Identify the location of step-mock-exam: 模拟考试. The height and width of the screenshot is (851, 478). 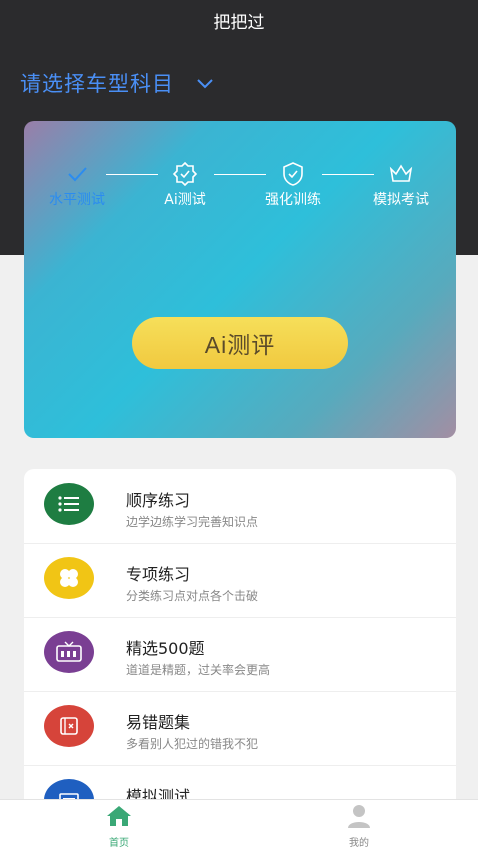
(401, 185).